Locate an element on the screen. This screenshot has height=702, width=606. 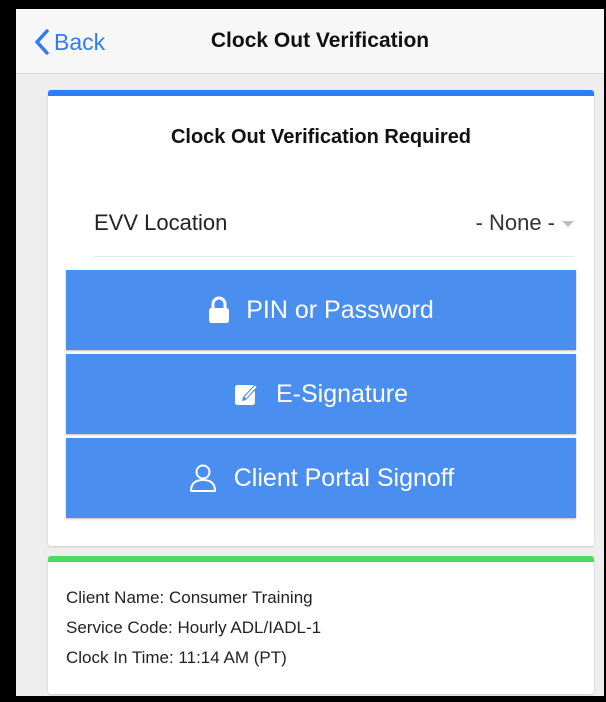
client-portal-signoff-button: Client Portal Signoff is located at coordinates (321, 478).